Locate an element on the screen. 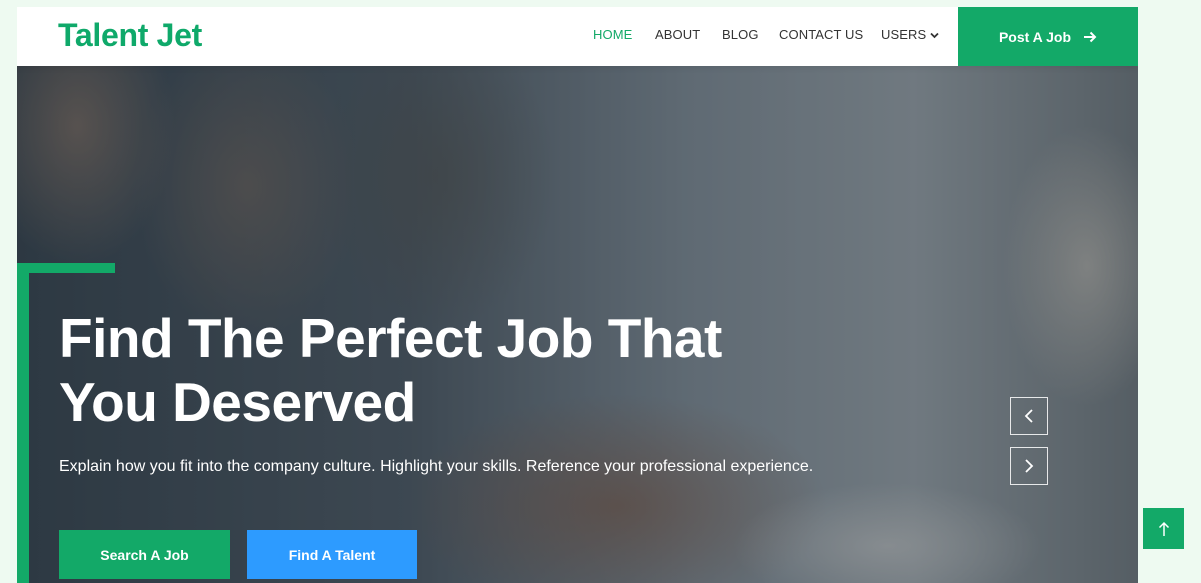 This screenshot has height=583, width=1201. scroll-to-top-button is located at coordinates (1163, 528).